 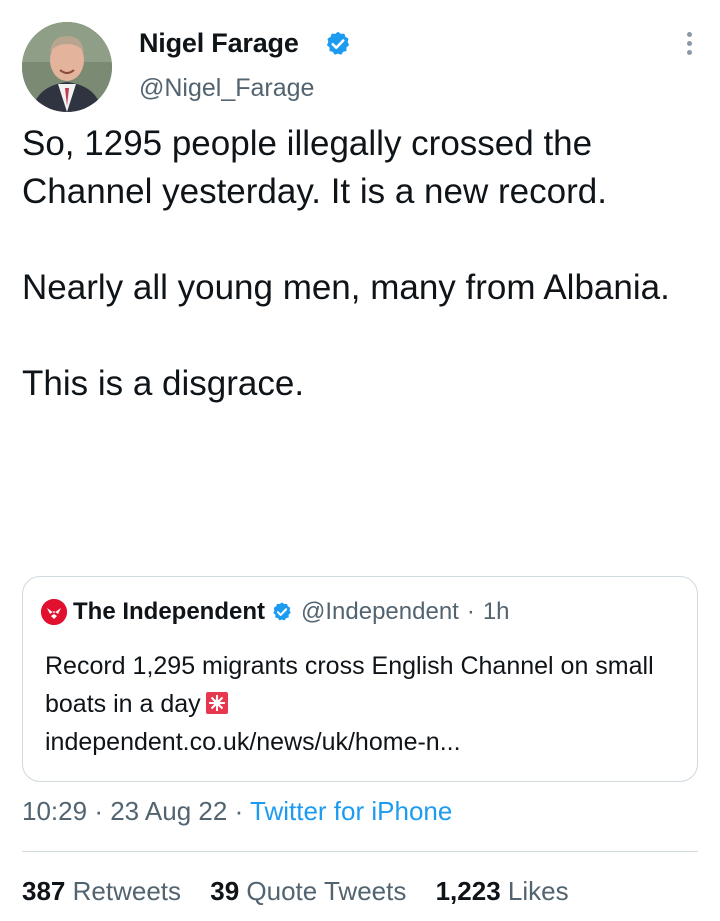 What do you see at coordinates (496, 611) in the screenshot?
I see `quoted-time: 1h` at bounding box center [496, 611].